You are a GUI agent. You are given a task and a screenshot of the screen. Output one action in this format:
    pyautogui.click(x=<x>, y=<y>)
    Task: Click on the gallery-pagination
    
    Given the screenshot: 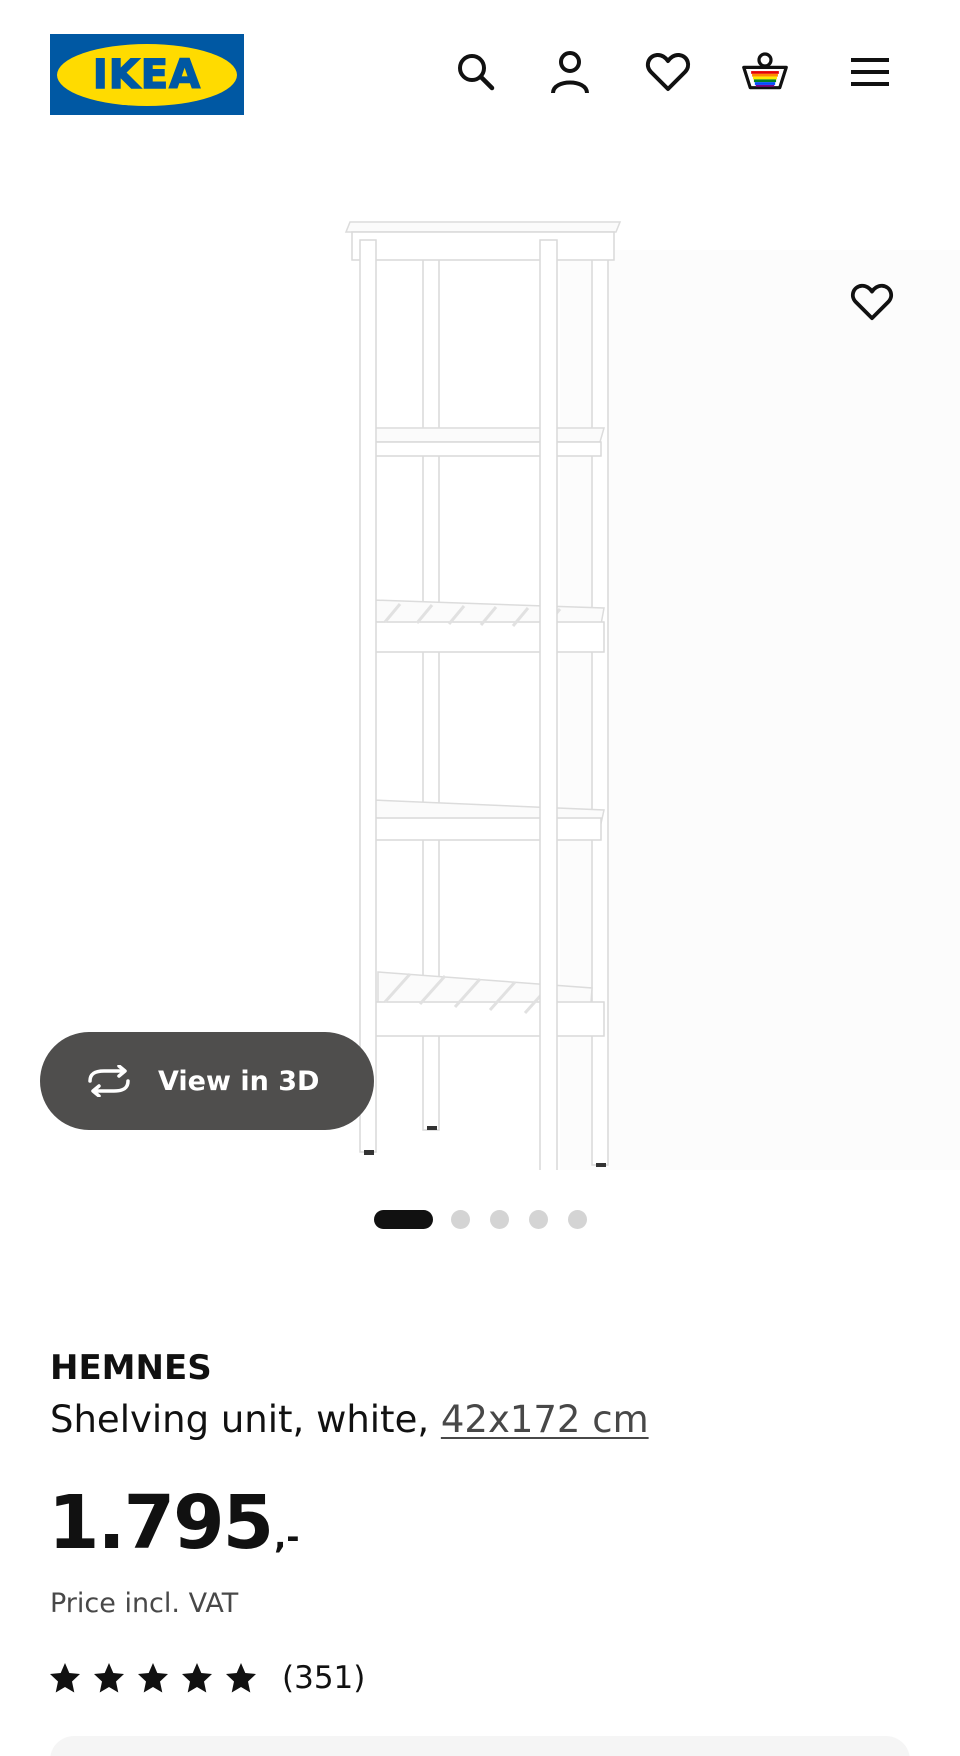 What is the action you would take?
    pyautogui.click(x=480, y=1220)
    